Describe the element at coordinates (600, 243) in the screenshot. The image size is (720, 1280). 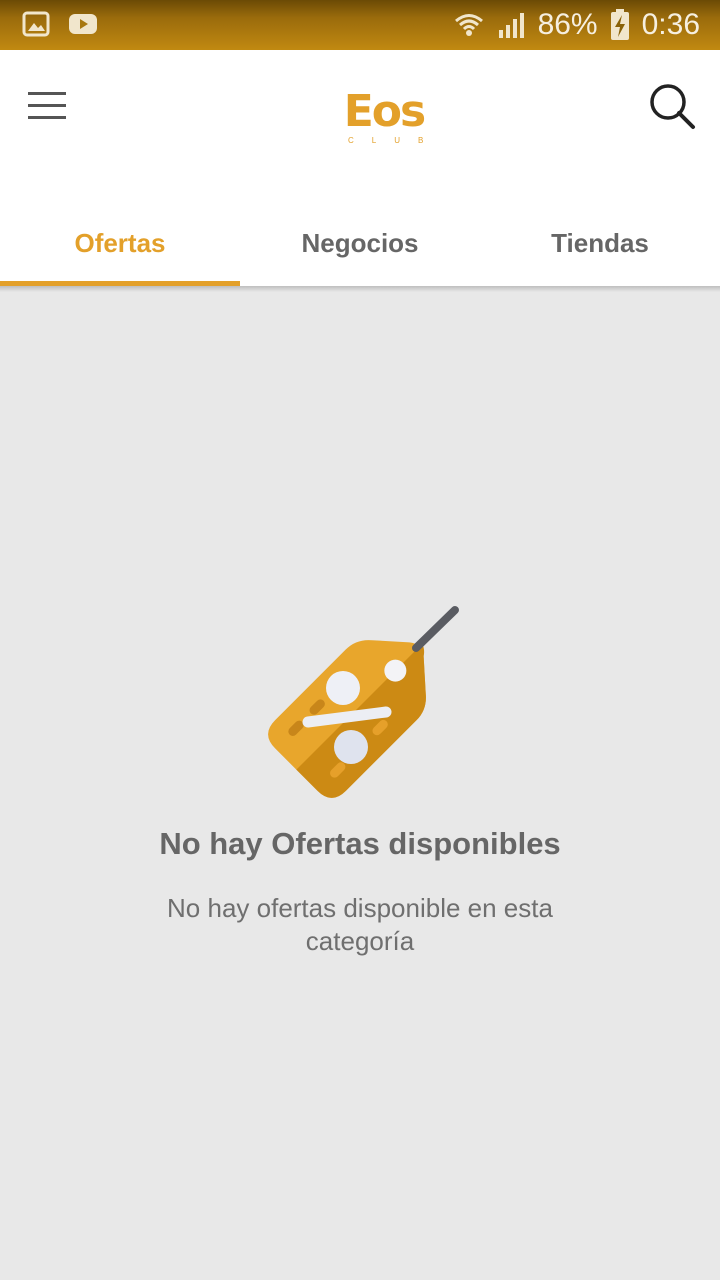
I see `tab-tiendas: Tiendas` at that location.